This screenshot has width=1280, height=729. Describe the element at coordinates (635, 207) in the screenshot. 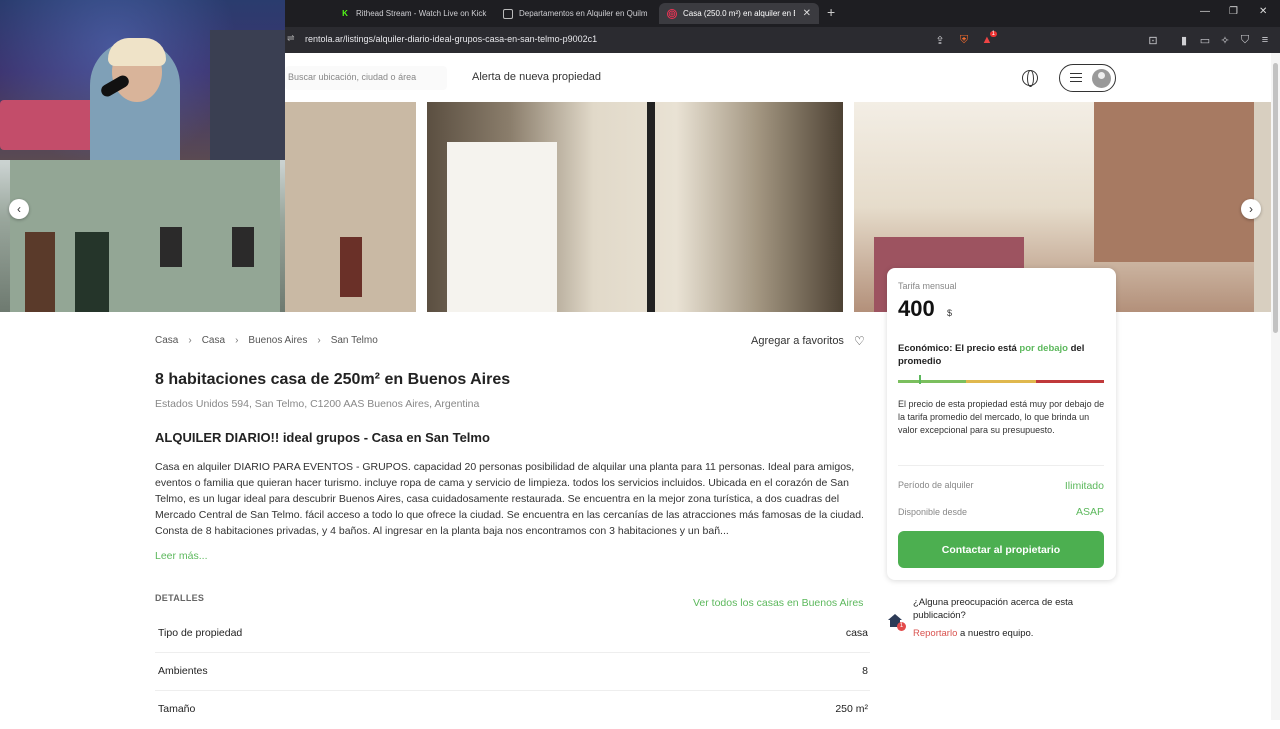

I see `listing-photo-door` at that location.